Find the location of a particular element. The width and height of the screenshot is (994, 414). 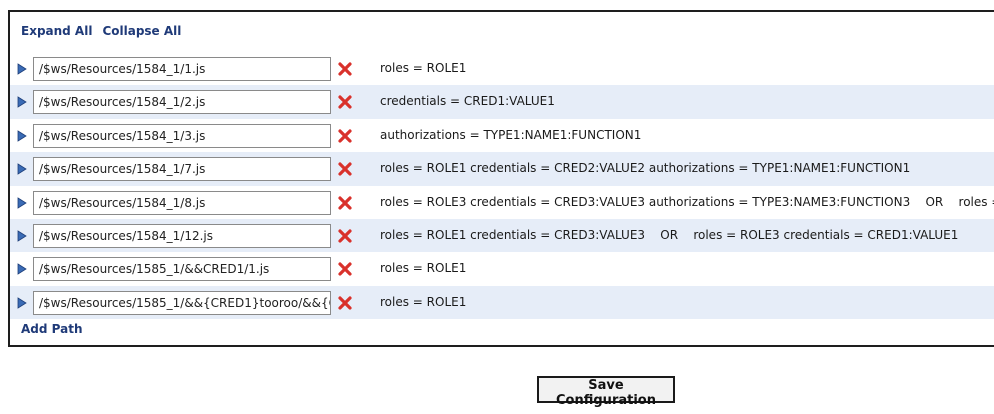

toolbar: Expand All Collapse All is located at coordinates (101, 31).